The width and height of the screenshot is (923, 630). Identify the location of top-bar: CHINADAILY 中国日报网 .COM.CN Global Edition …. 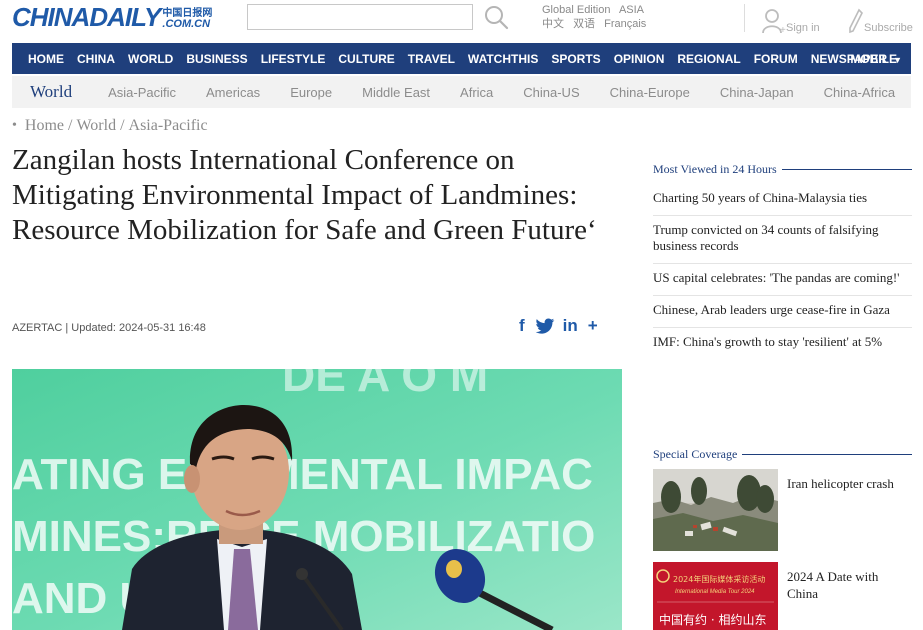
(461, 21).